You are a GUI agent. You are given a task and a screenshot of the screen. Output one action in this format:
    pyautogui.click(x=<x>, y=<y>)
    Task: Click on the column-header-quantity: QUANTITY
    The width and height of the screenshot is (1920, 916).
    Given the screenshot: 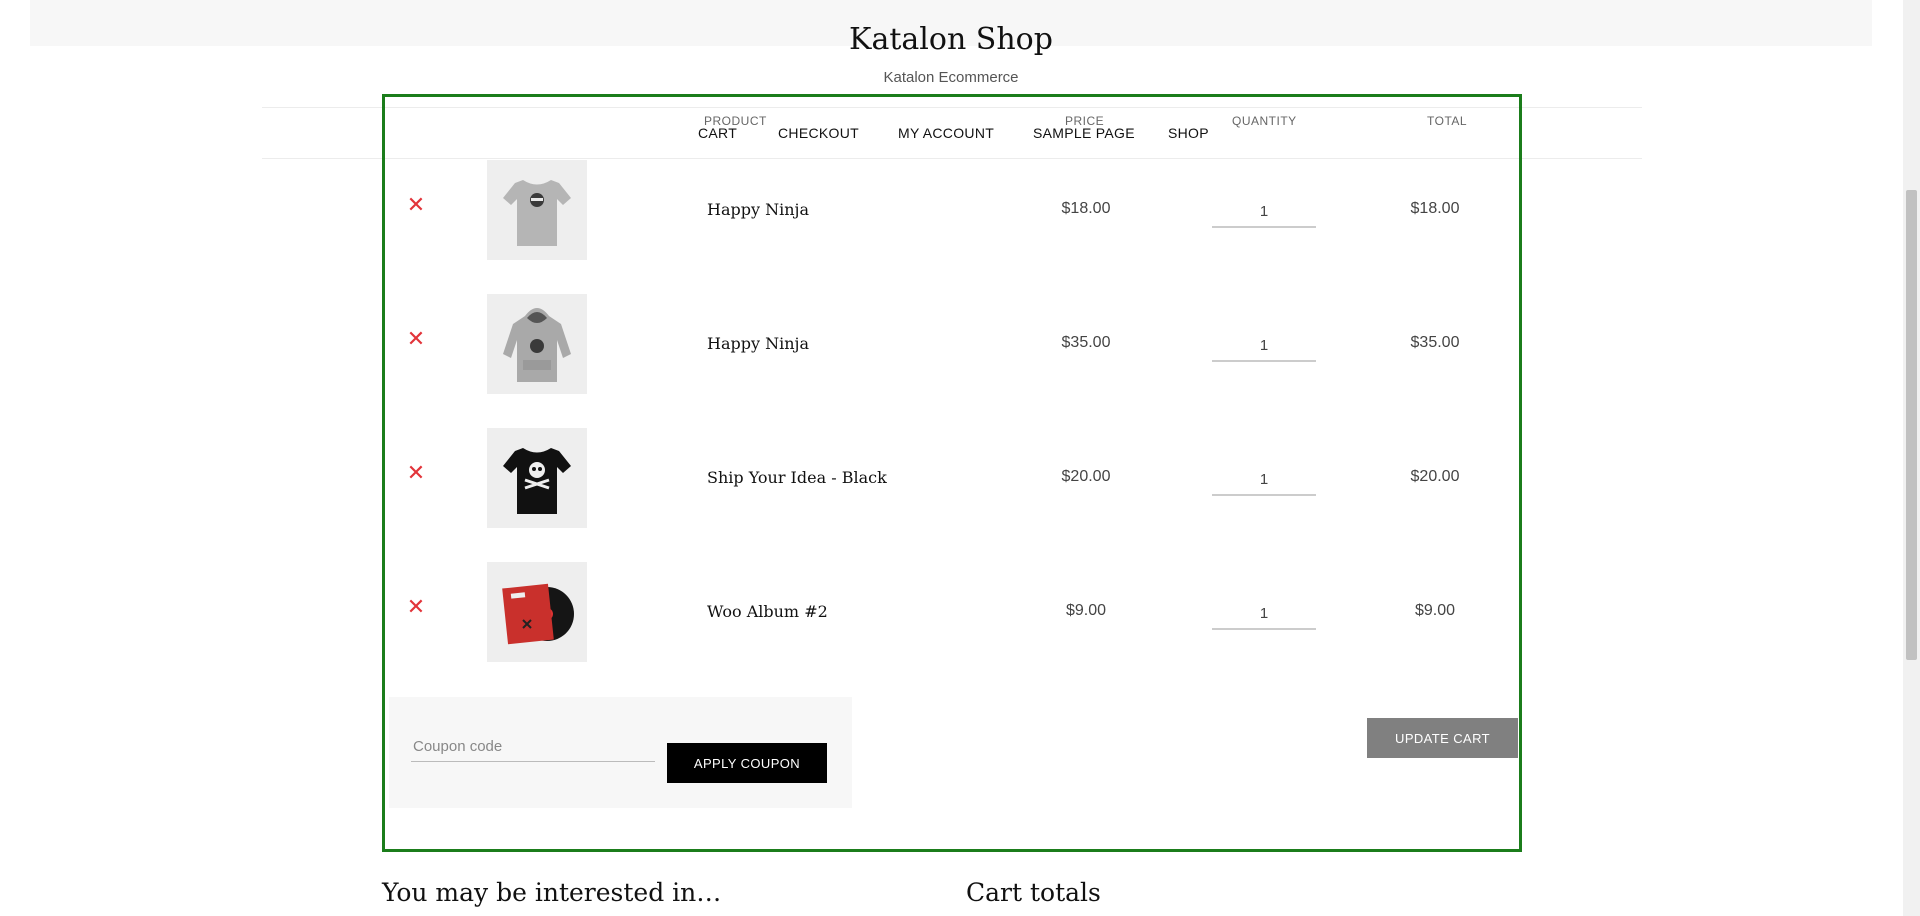 What is the action you would take?
    pyautogui.click(x=1264, y=121)
    